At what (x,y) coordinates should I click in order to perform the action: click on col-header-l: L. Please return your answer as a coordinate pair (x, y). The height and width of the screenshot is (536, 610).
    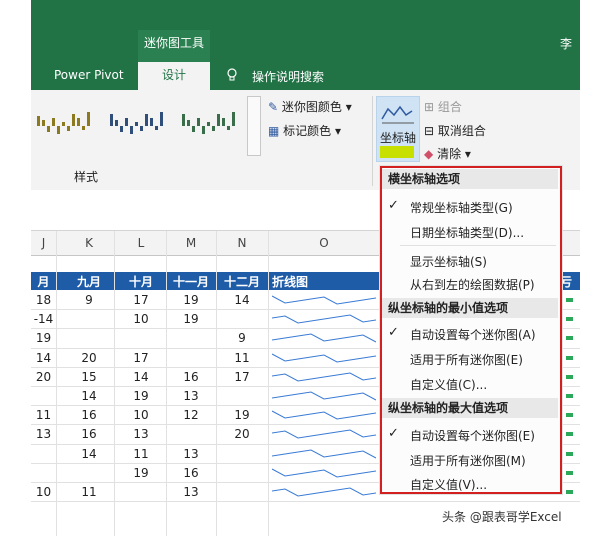
    Looking at the image, I should click on (141, 243).